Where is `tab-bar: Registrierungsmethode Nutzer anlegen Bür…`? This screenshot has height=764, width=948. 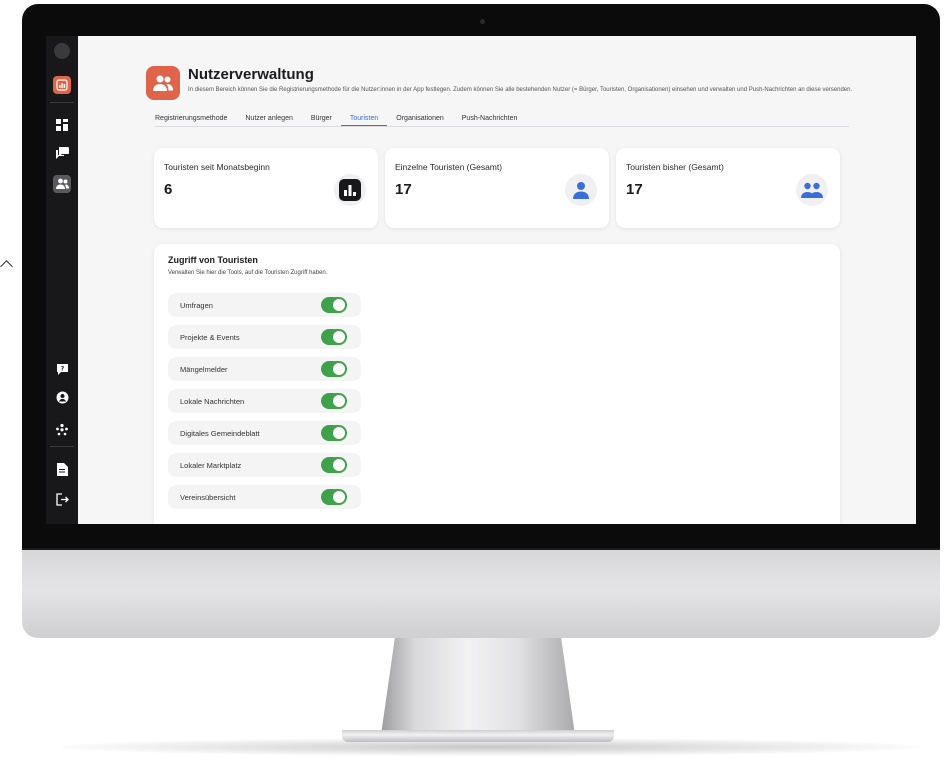 tab-bar: Registrierungsmethode Nutzer anlegen Bür… is located at coordinates (502, 120).